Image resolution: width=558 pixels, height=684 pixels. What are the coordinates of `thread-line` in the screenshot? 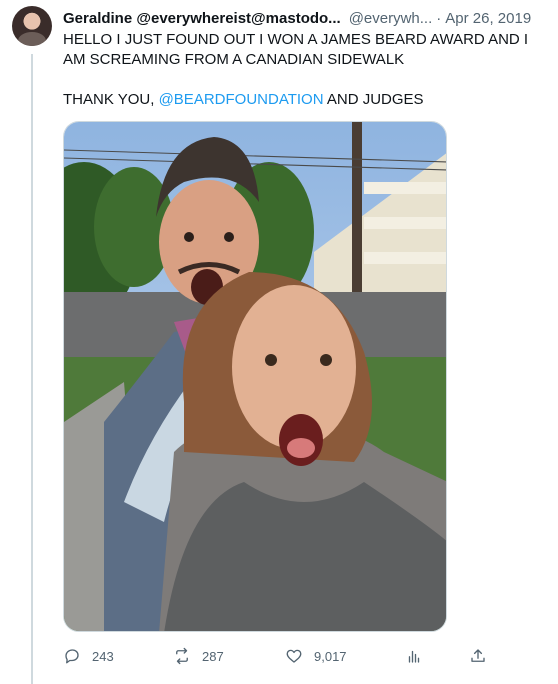 It's located at (32, 369).